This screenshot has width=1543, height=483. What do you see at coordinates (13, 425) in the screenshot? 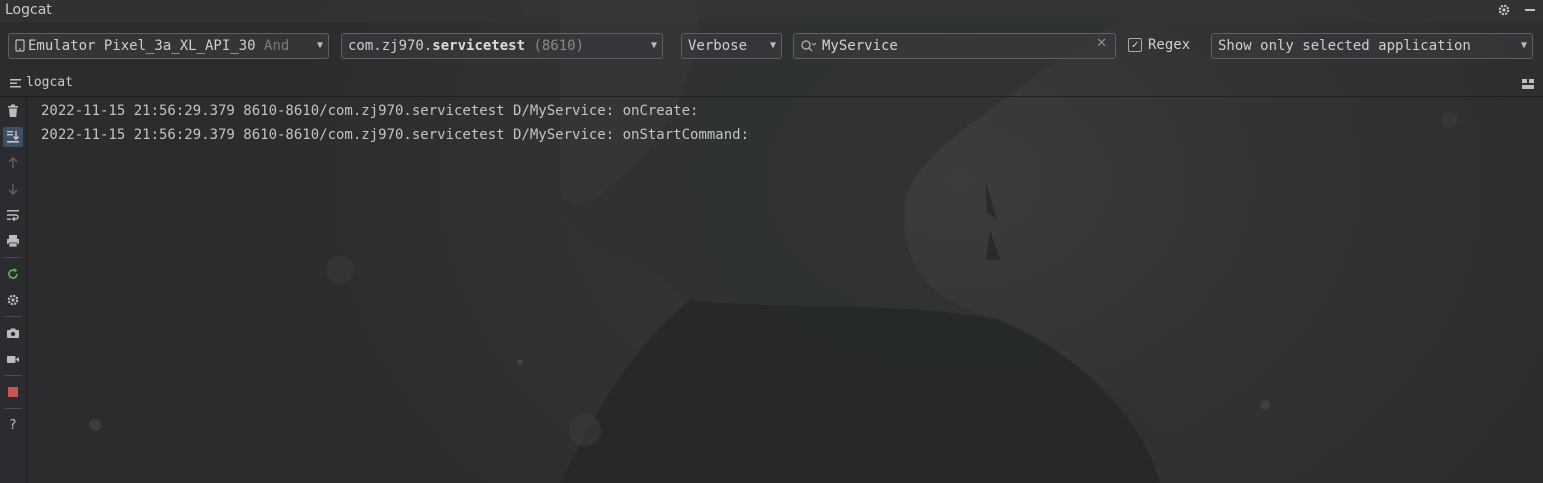
I see `help-icon: ?` at bounding box center [13, 425].